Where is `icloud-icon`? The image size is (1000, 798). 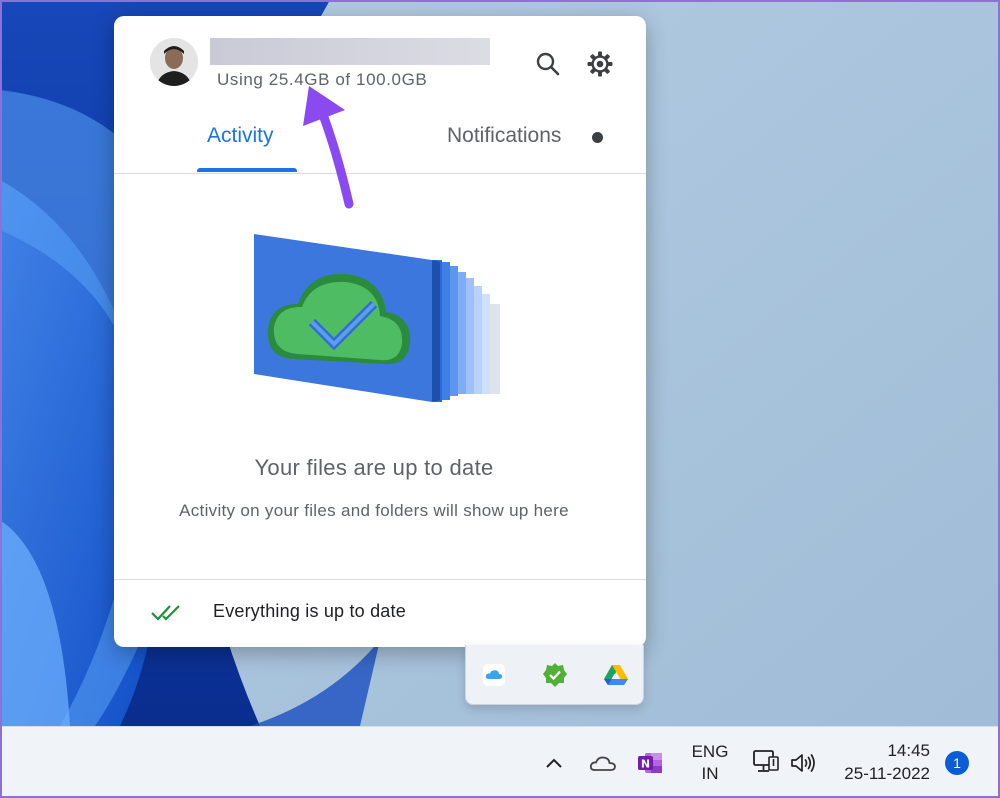
icloud-icon is located at coordinates (494, 675).